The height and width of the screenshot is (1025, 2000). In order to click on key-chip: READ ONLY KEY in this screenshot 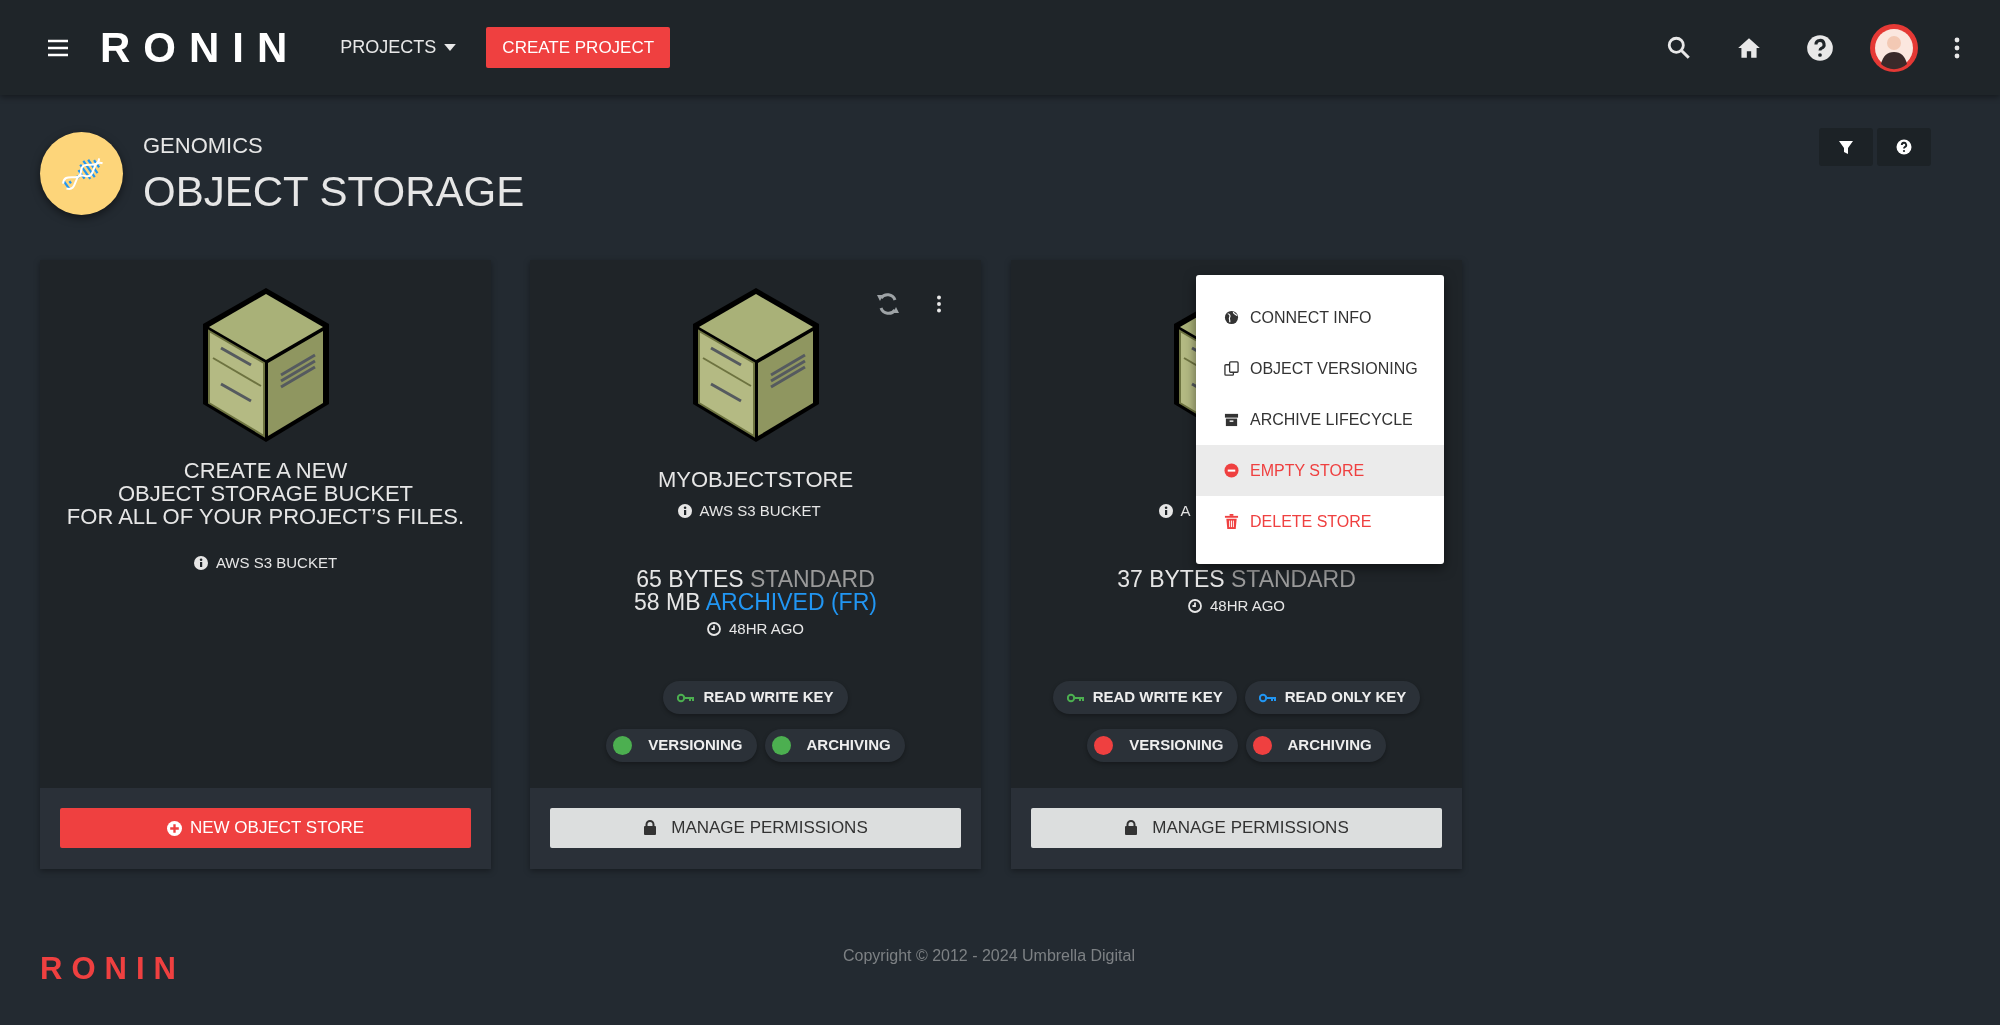, I will do `click(1332, 697)`.